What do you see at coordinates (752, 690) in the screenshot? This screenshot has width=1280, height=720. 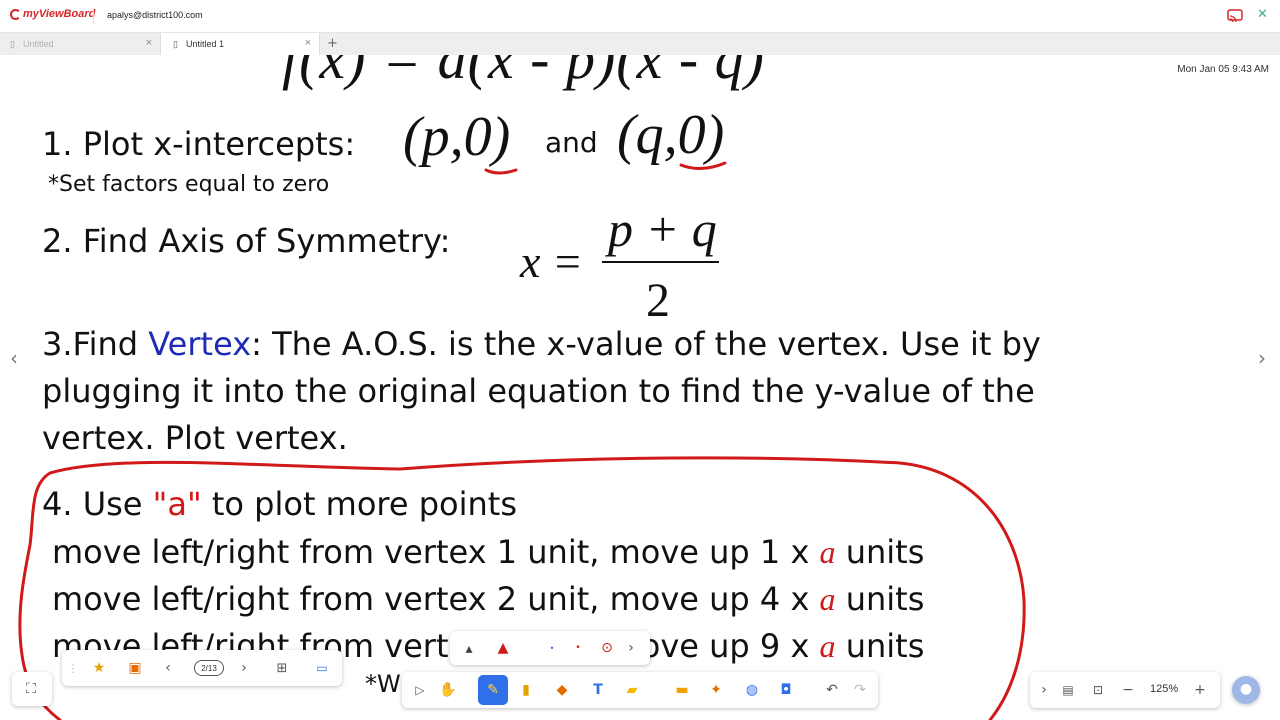 I see `globe-icon: ◍` at bounding box center [752, 690].